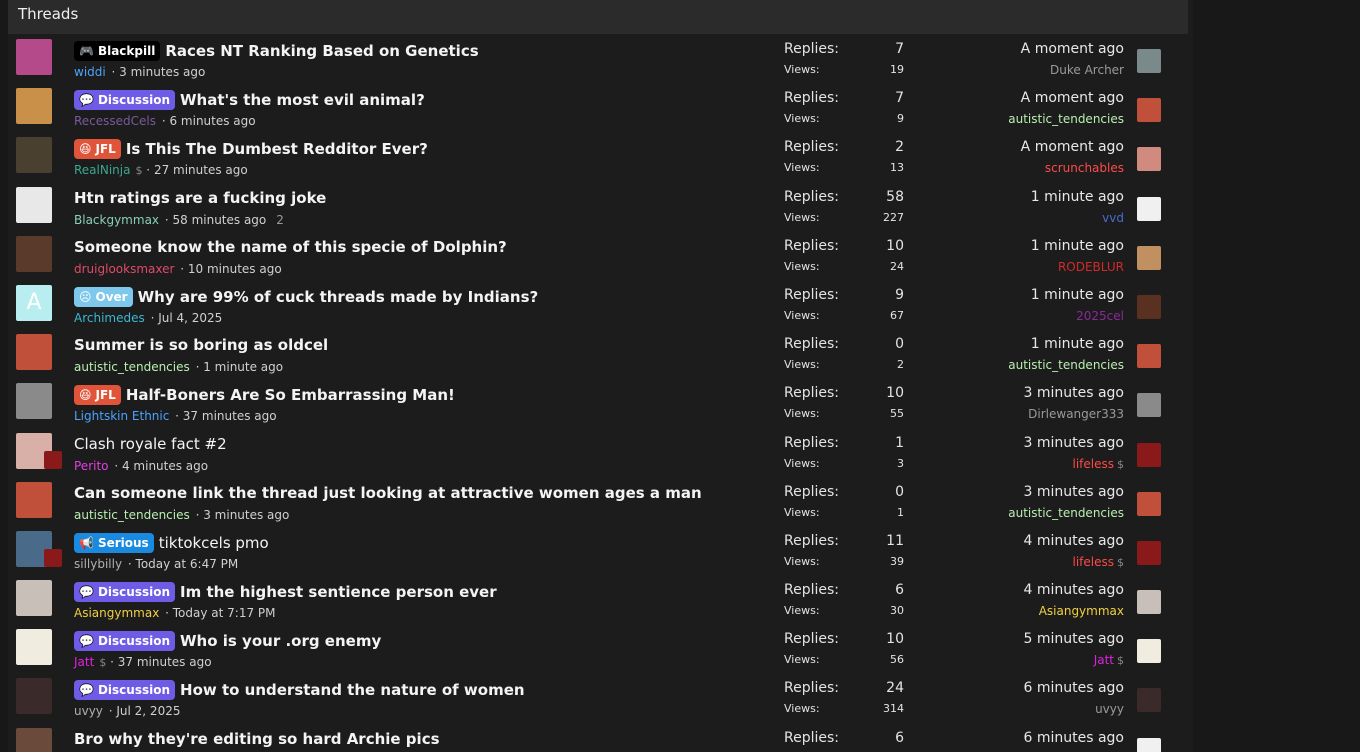  I want to click on last-poster-mini-avatar, so click(53, 557).